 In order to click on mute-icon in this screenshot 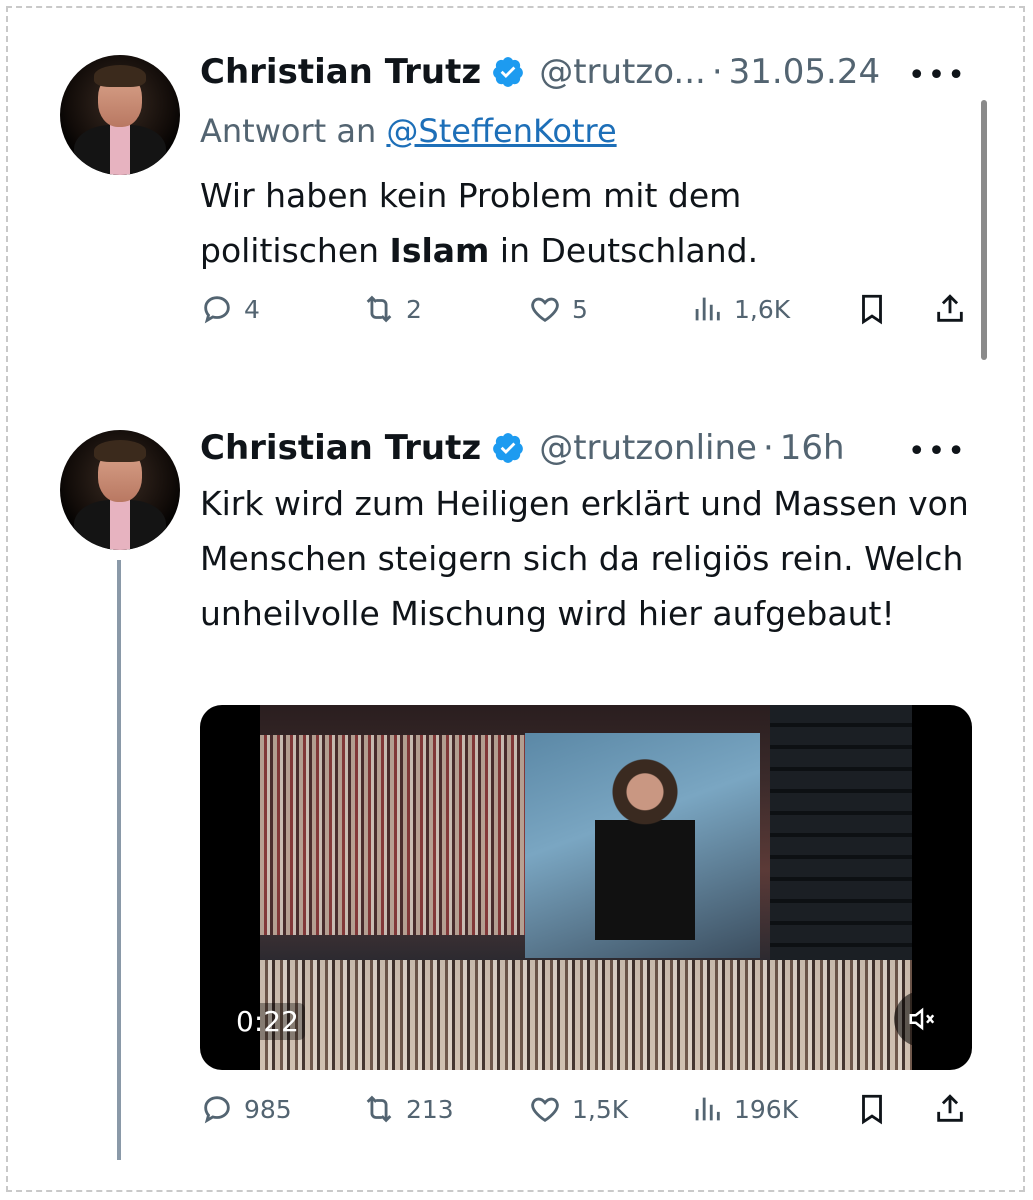, I will do `click(922, 1019)`.